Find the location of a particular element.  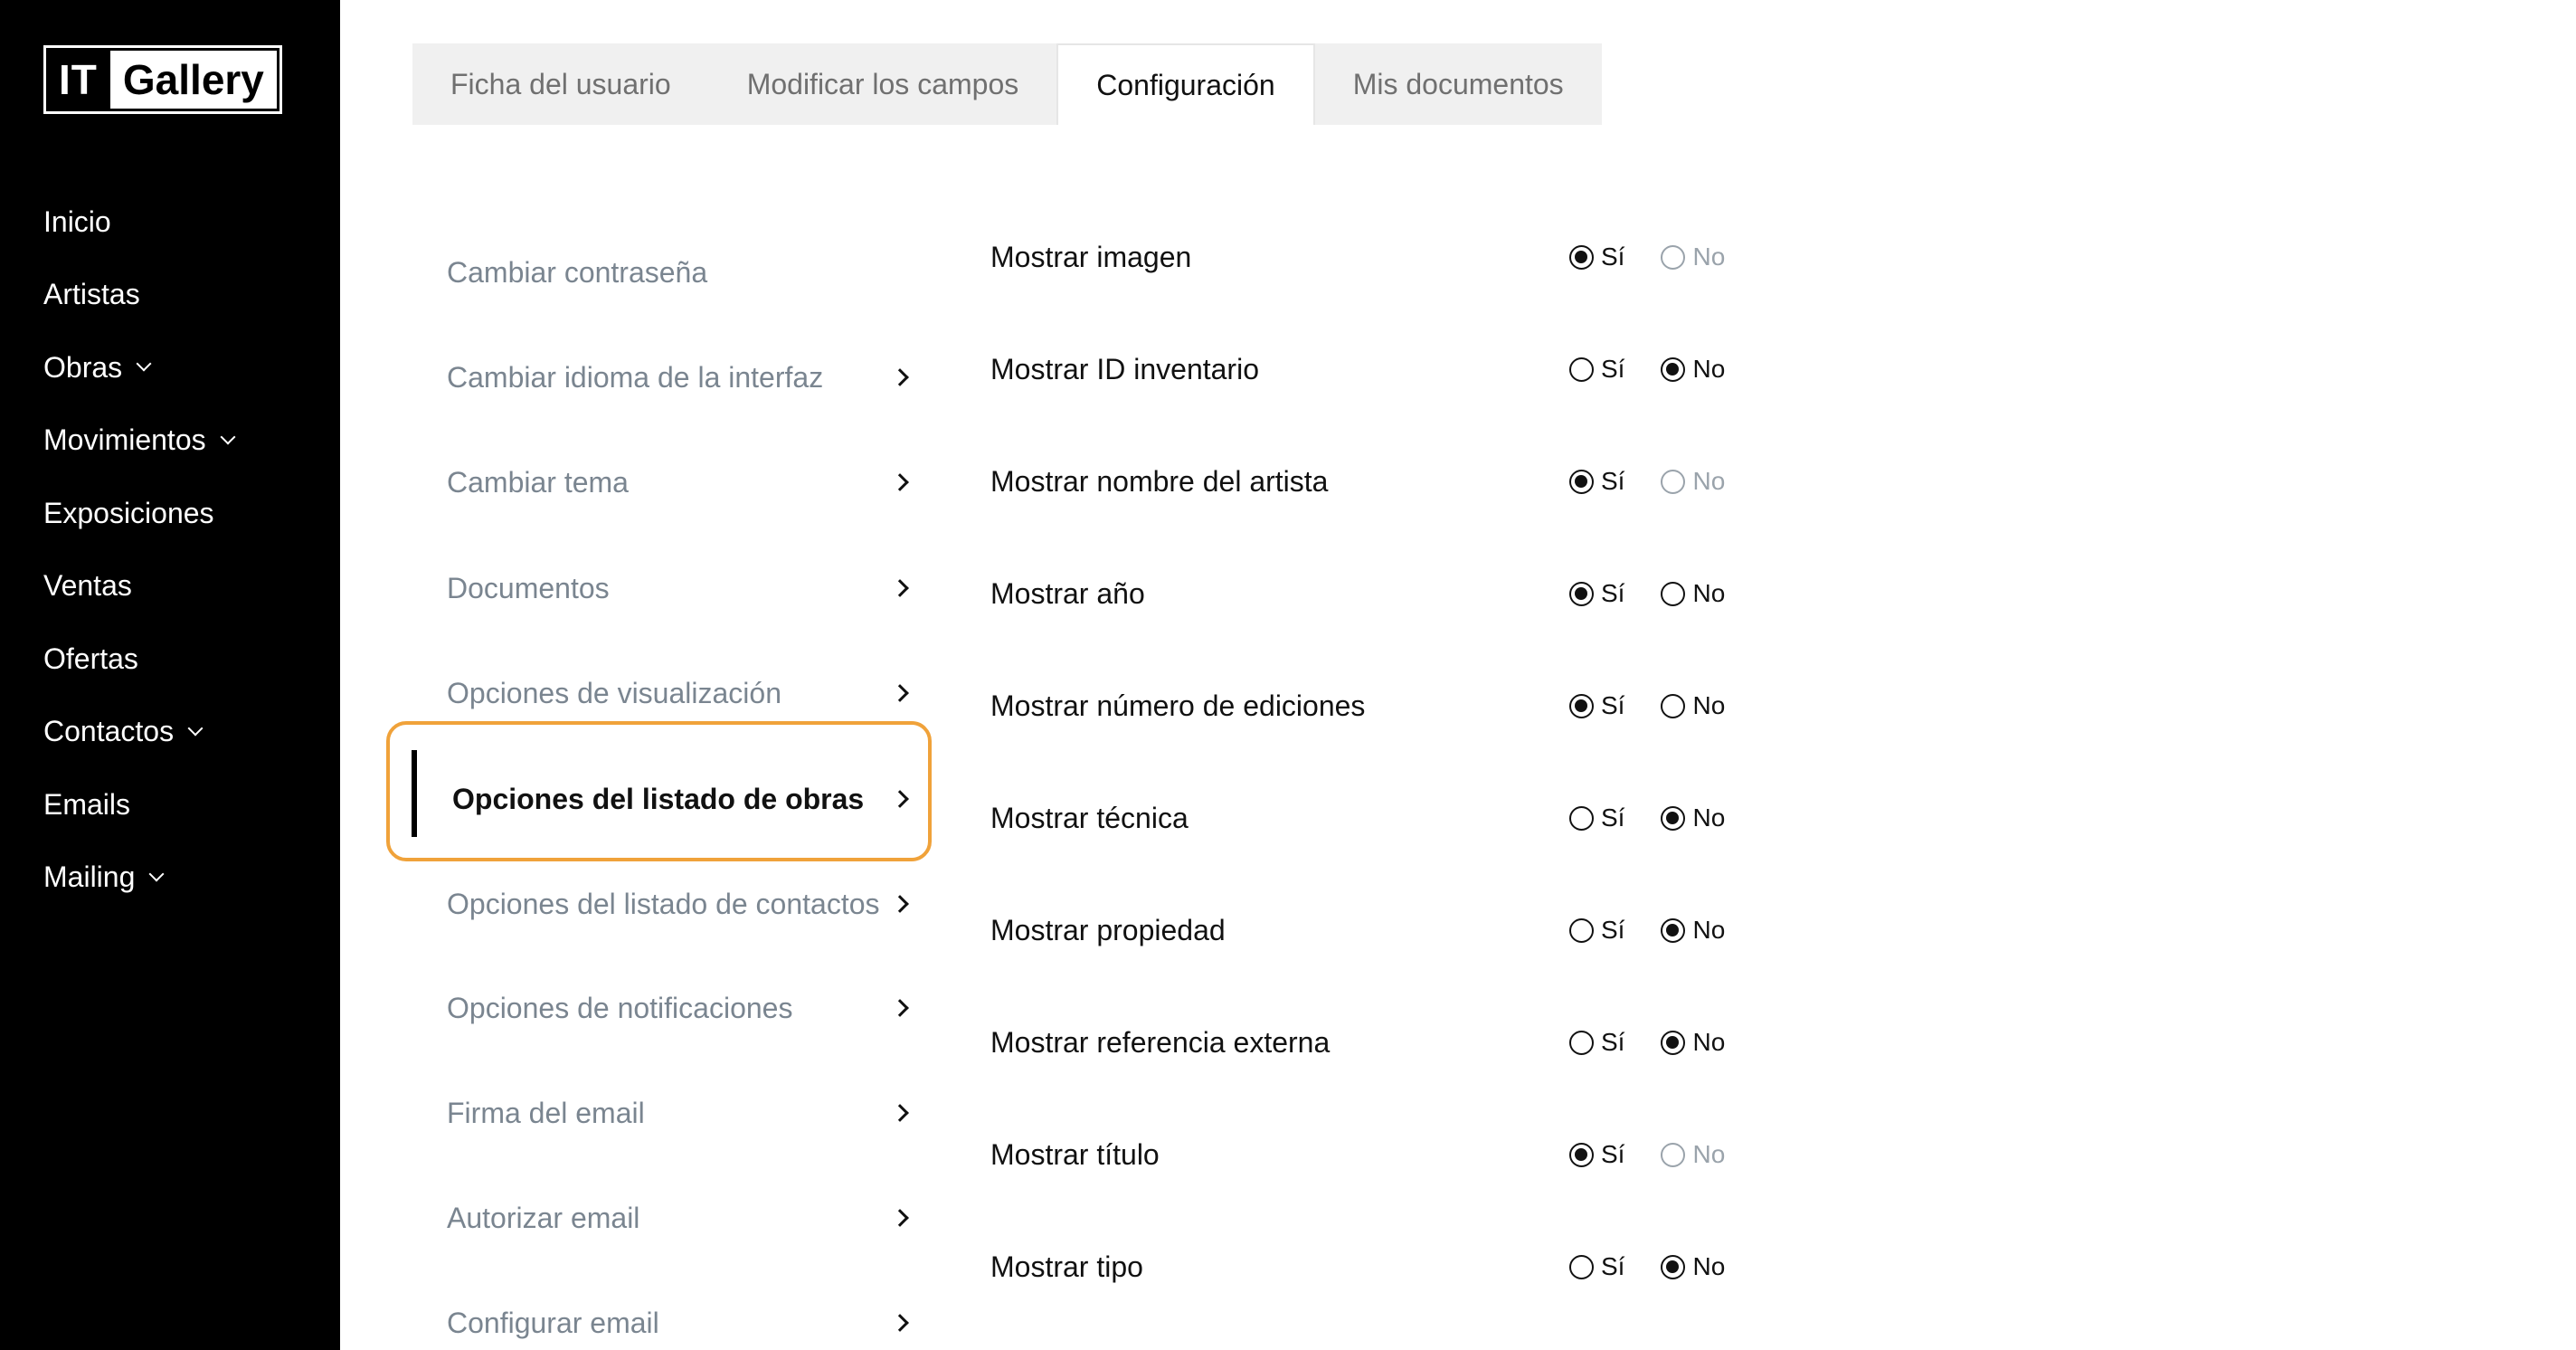

nav-item-label: Artistas is located at coordinates (92, 295).